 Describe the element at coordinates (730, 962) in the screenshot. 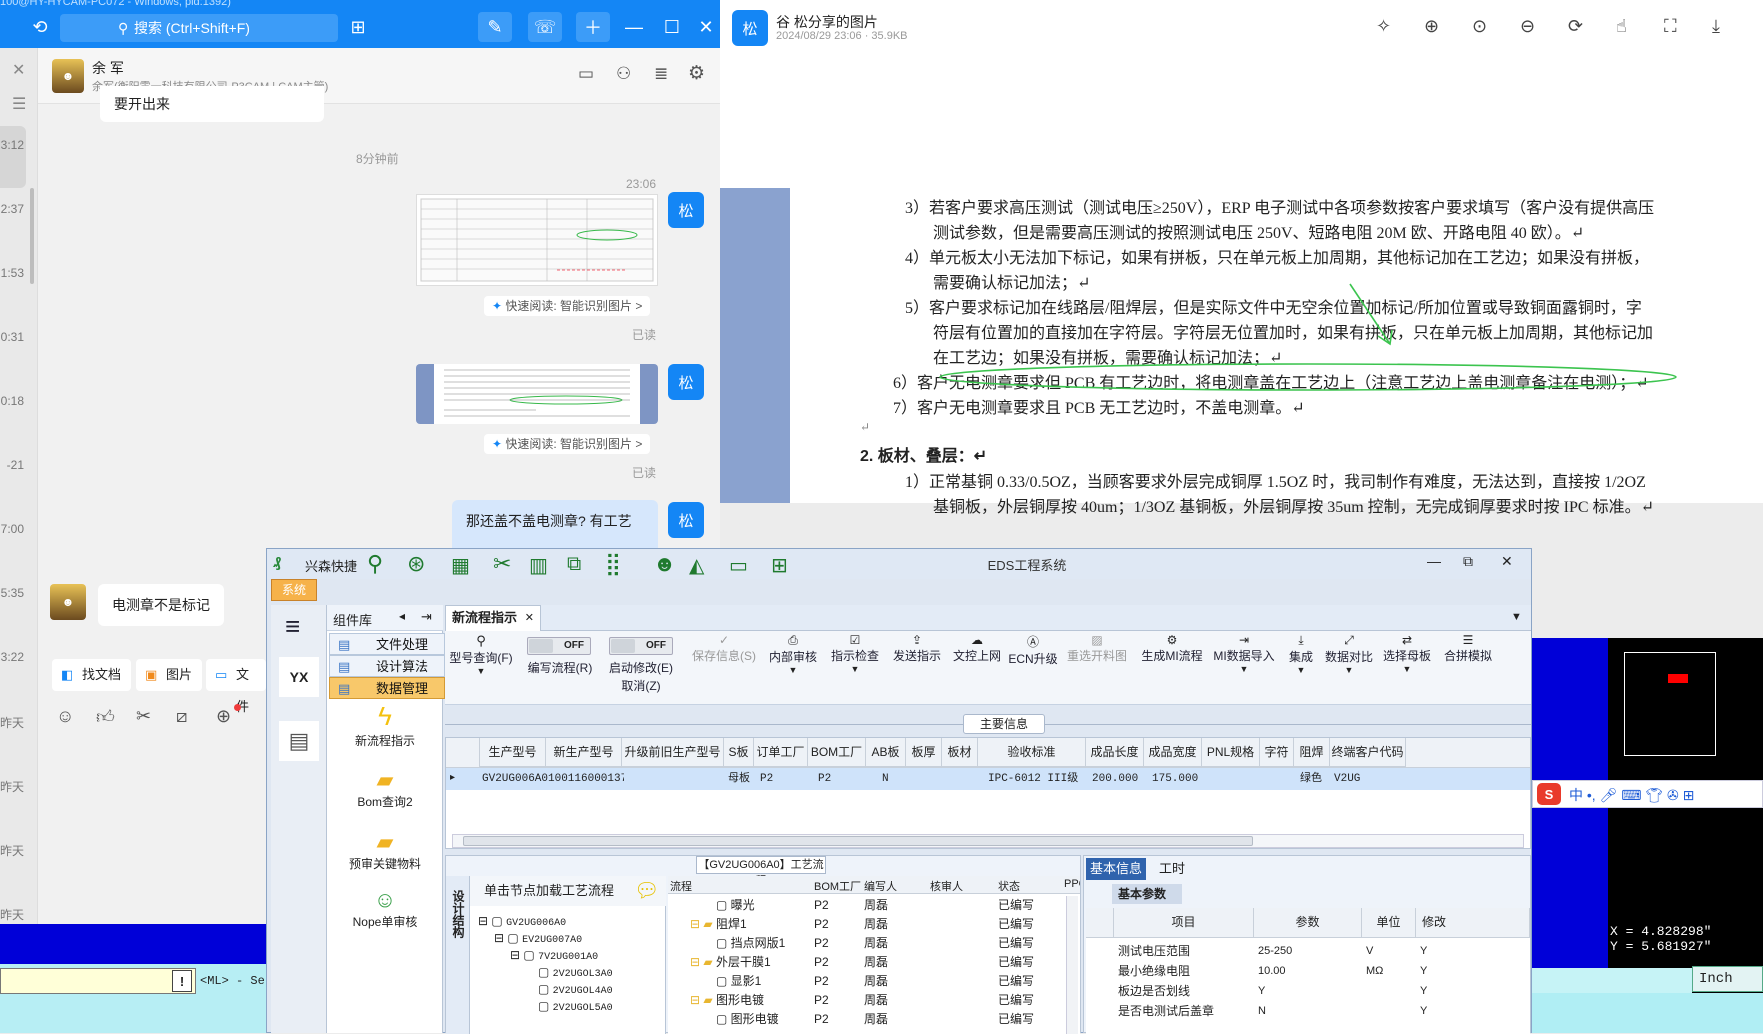

I see `flow-row: ⊟ ▰ 外层干膜1` at that location.